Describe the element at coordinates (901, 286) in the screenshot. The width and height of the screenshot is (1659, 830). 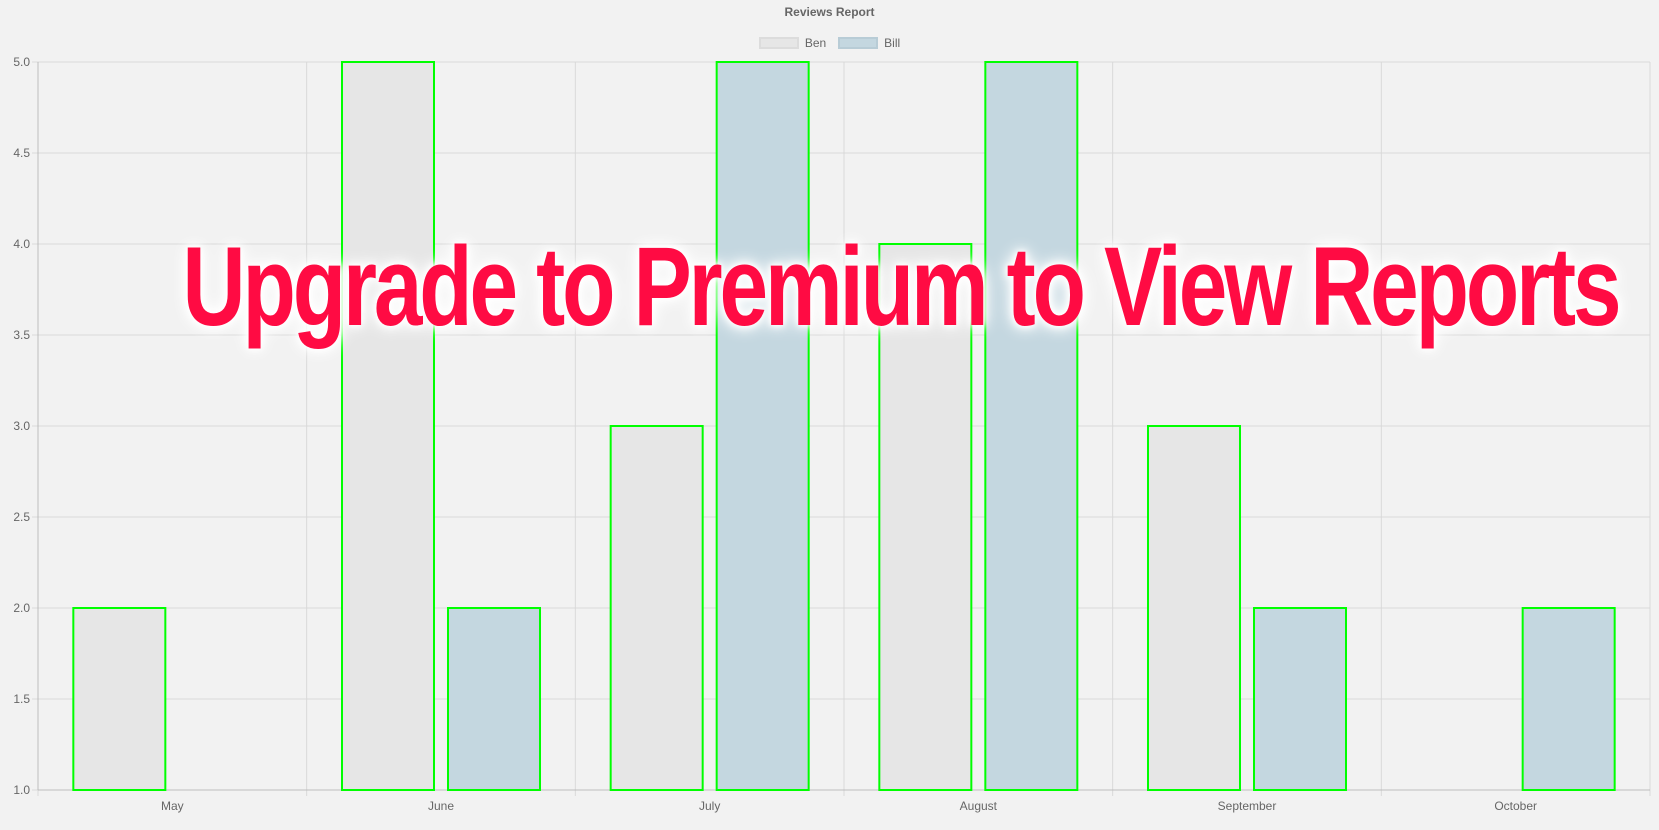
I see `upgrade-overlay-text: Upgrade to Premium to View Reports` at that location.